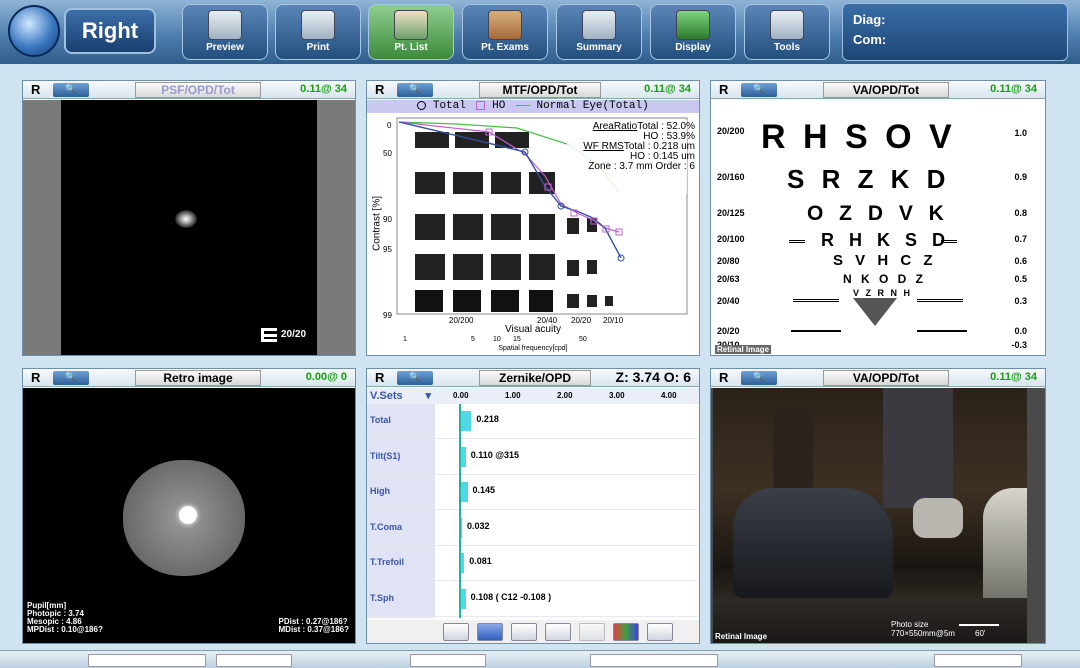 Image resolution: width=1080 pixels, height=668 pixels. Describe the element at coordinates (380, 420) in the screenshot. I see `zernike-term-label: Total` at that location.